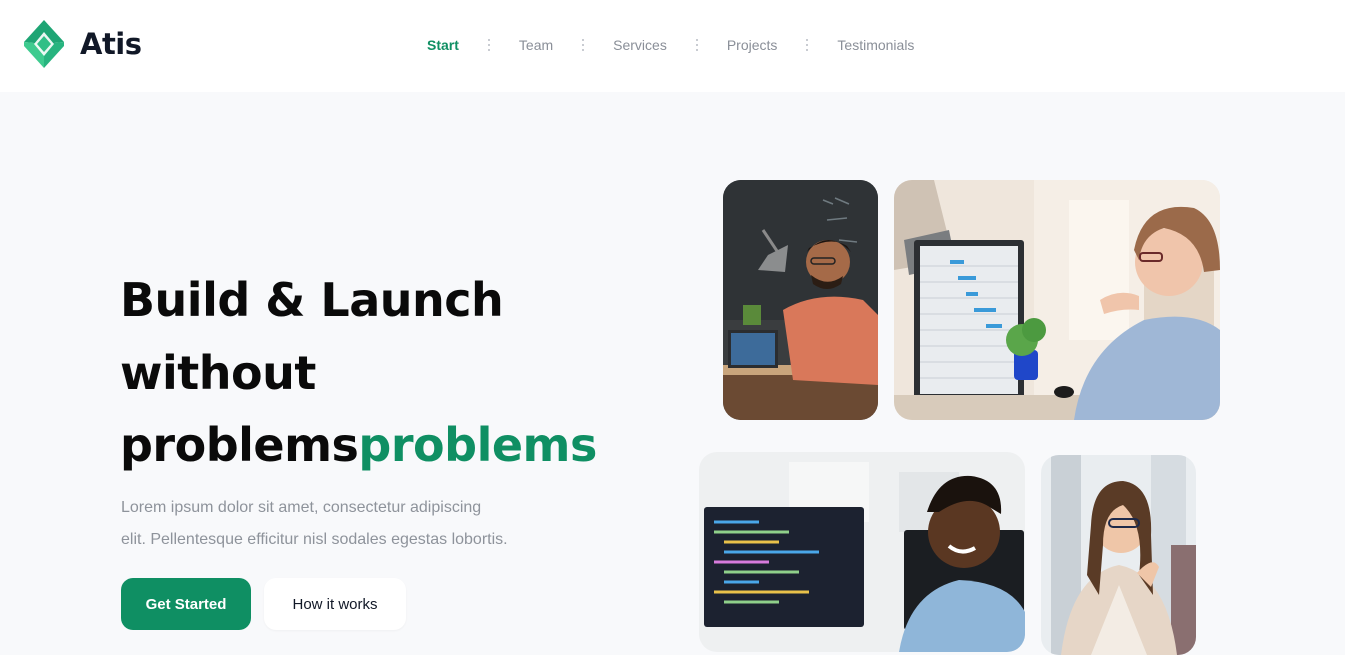  I want to click on headline-line-2: without, so click(218, 372).